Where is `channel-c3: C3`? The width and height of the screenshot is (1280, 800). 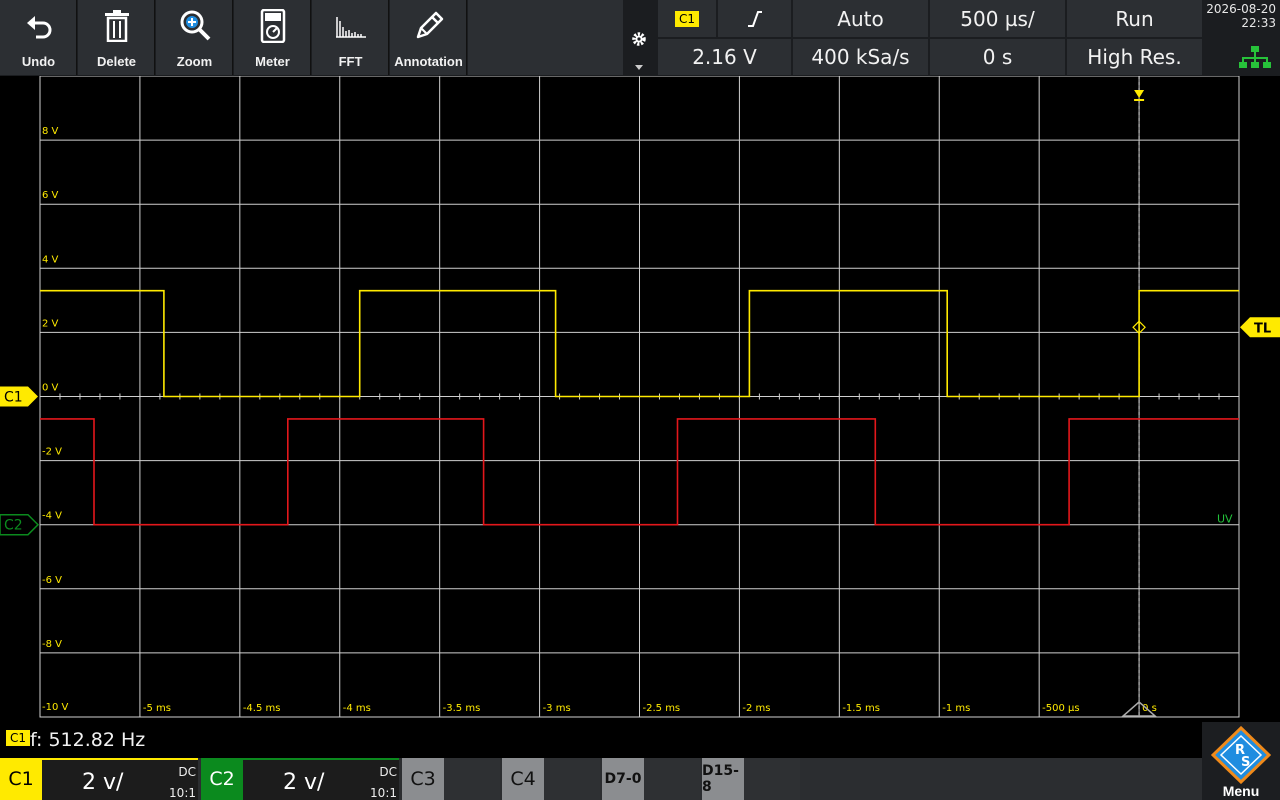
channel-c3: C3 is located at coordinates (451, 779).